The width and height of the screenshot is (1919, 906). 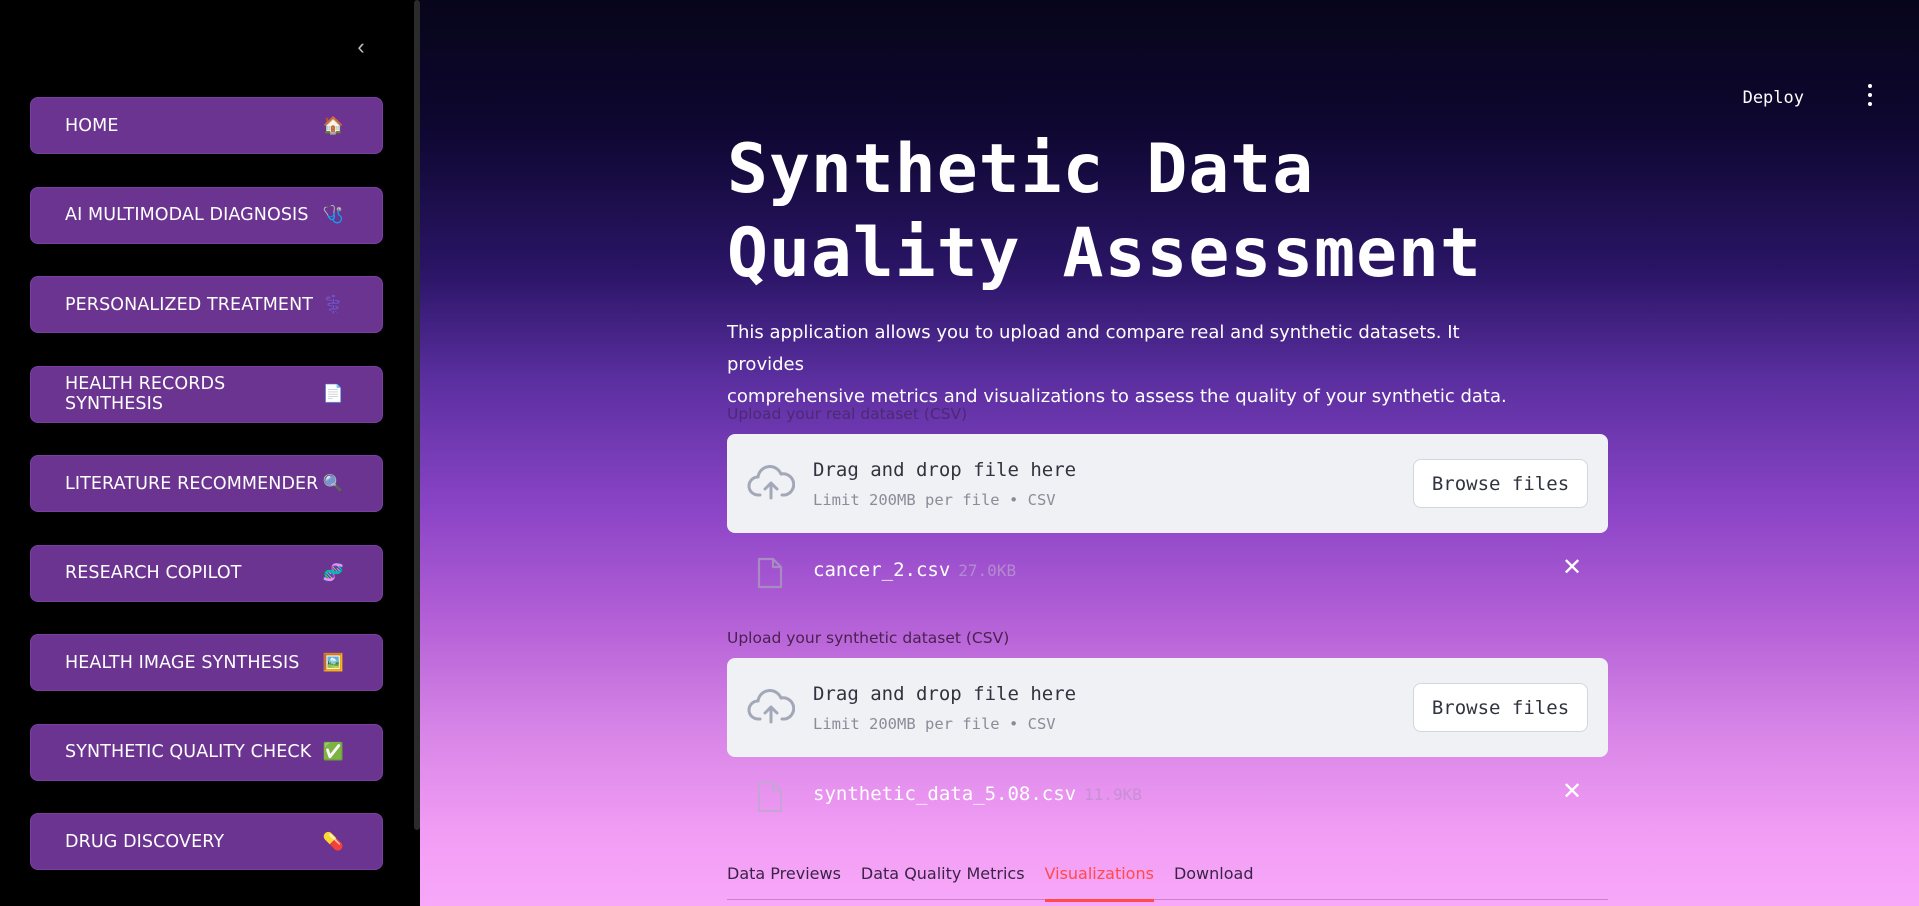 I want to click on medical-symbol-icon: ⚕️, so click(x=333, y=304).